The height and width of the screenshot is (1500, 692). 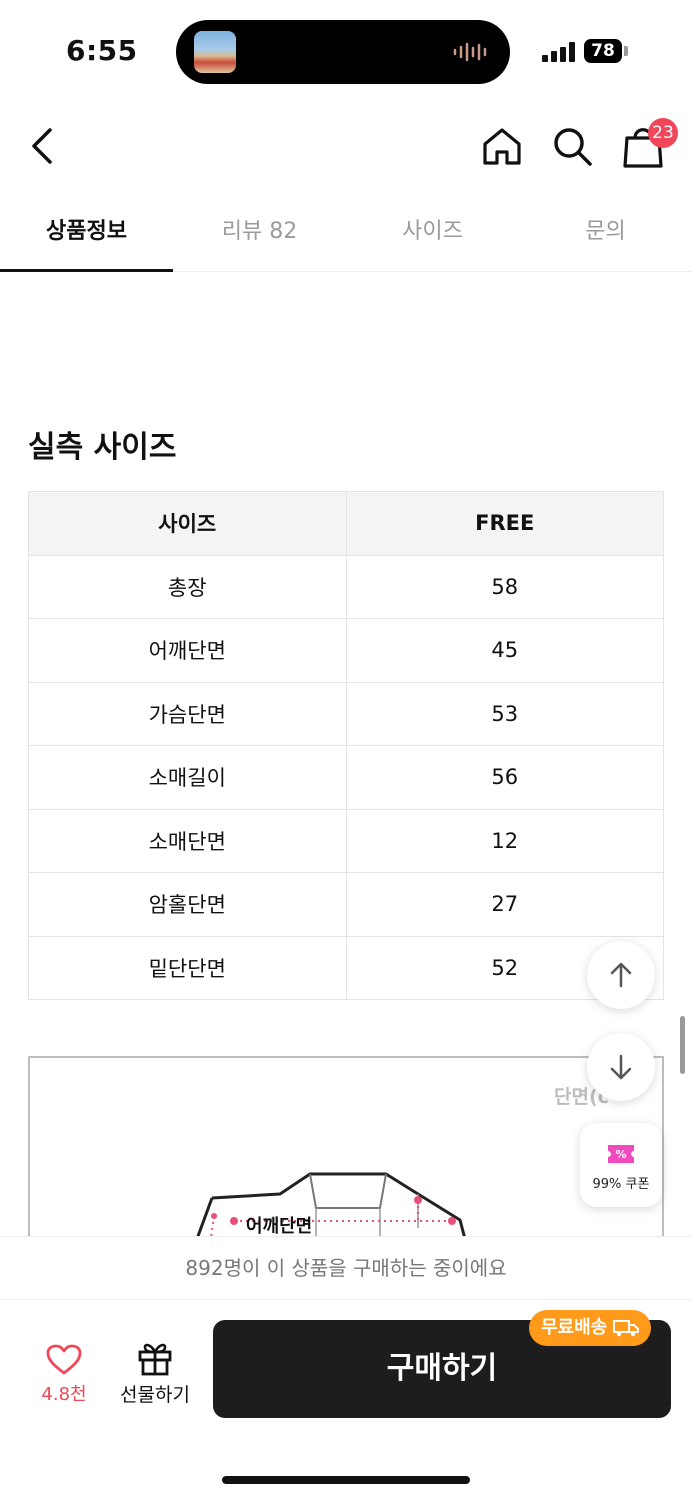 I want to click on arrow-down-icon, so click(x=621, y=1067).